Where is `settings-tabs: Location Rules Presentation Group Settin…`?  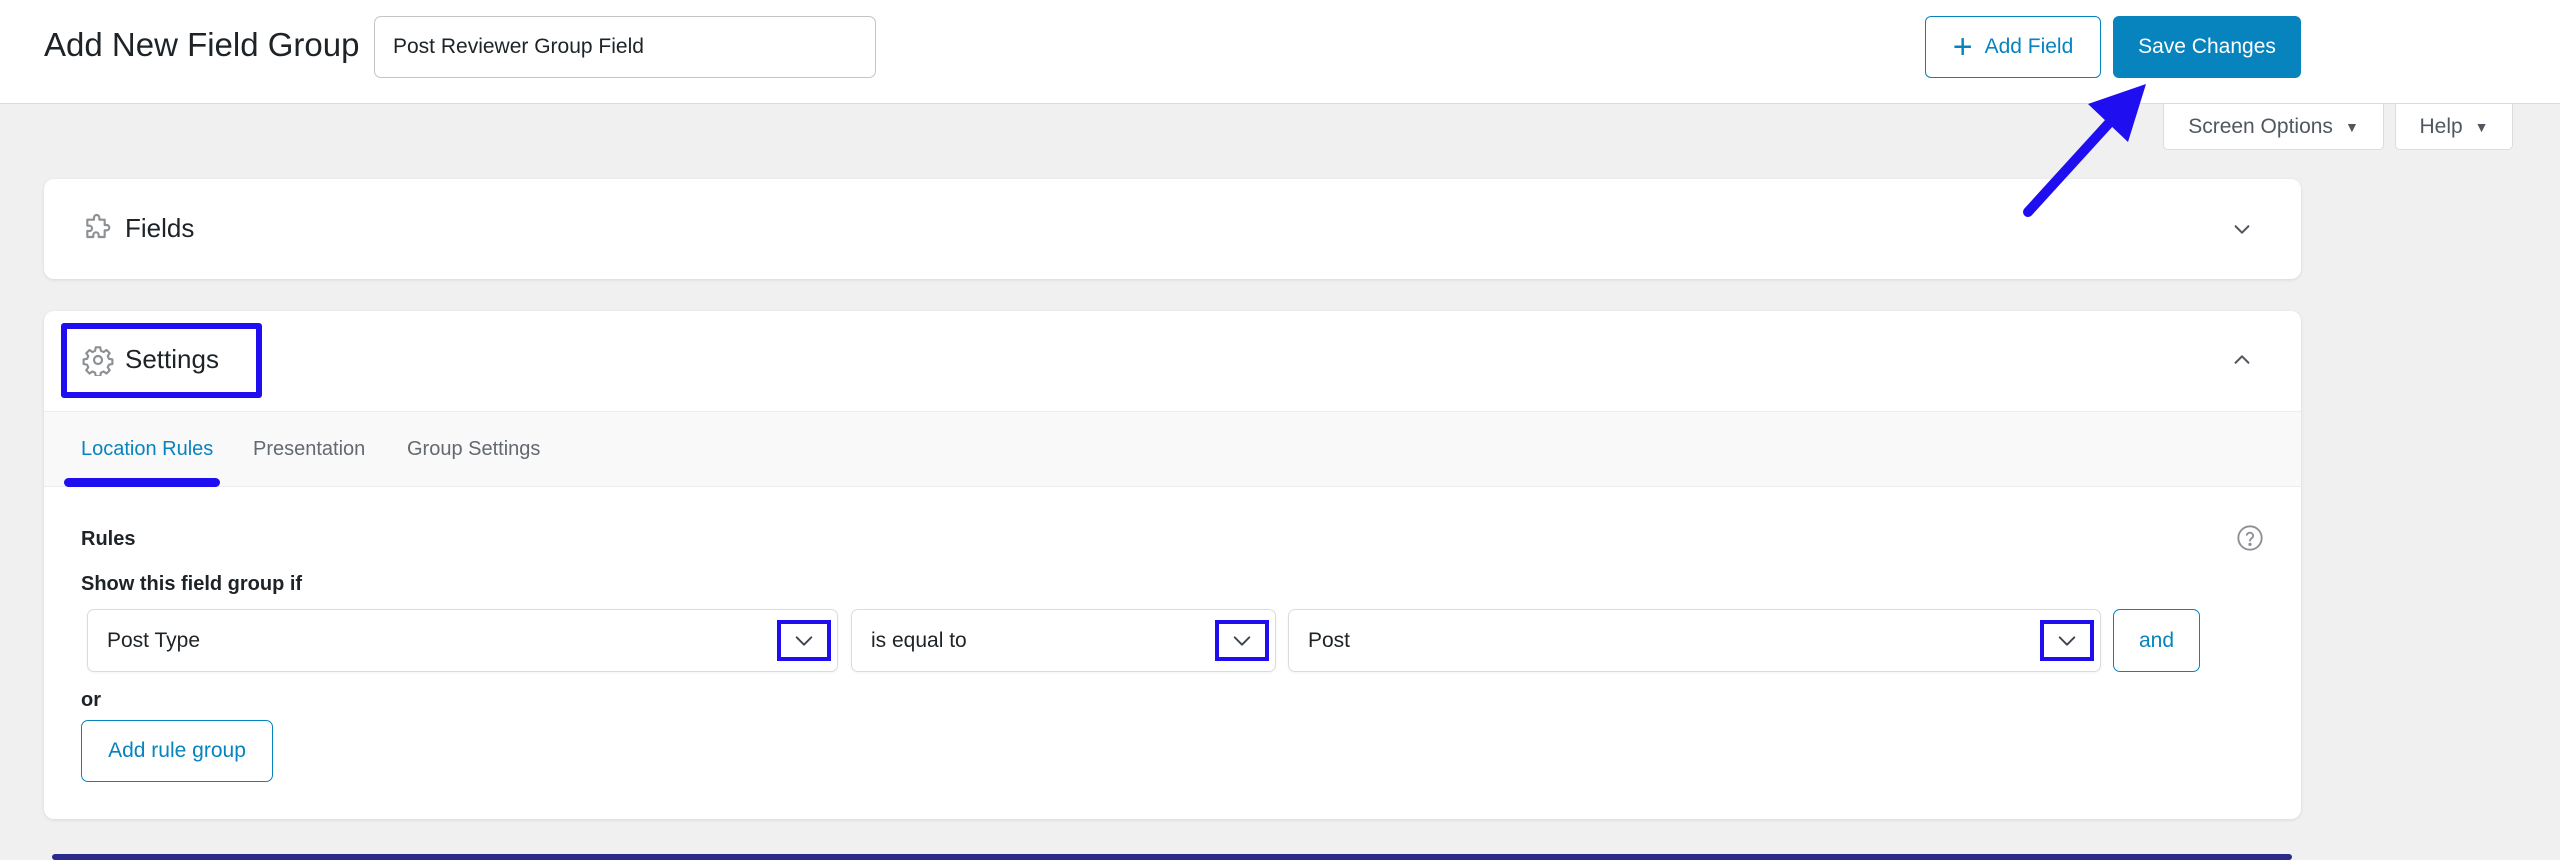 settings-tabs: Location Rules Presentation Group Settin… is located at coordinates (1172, 449).